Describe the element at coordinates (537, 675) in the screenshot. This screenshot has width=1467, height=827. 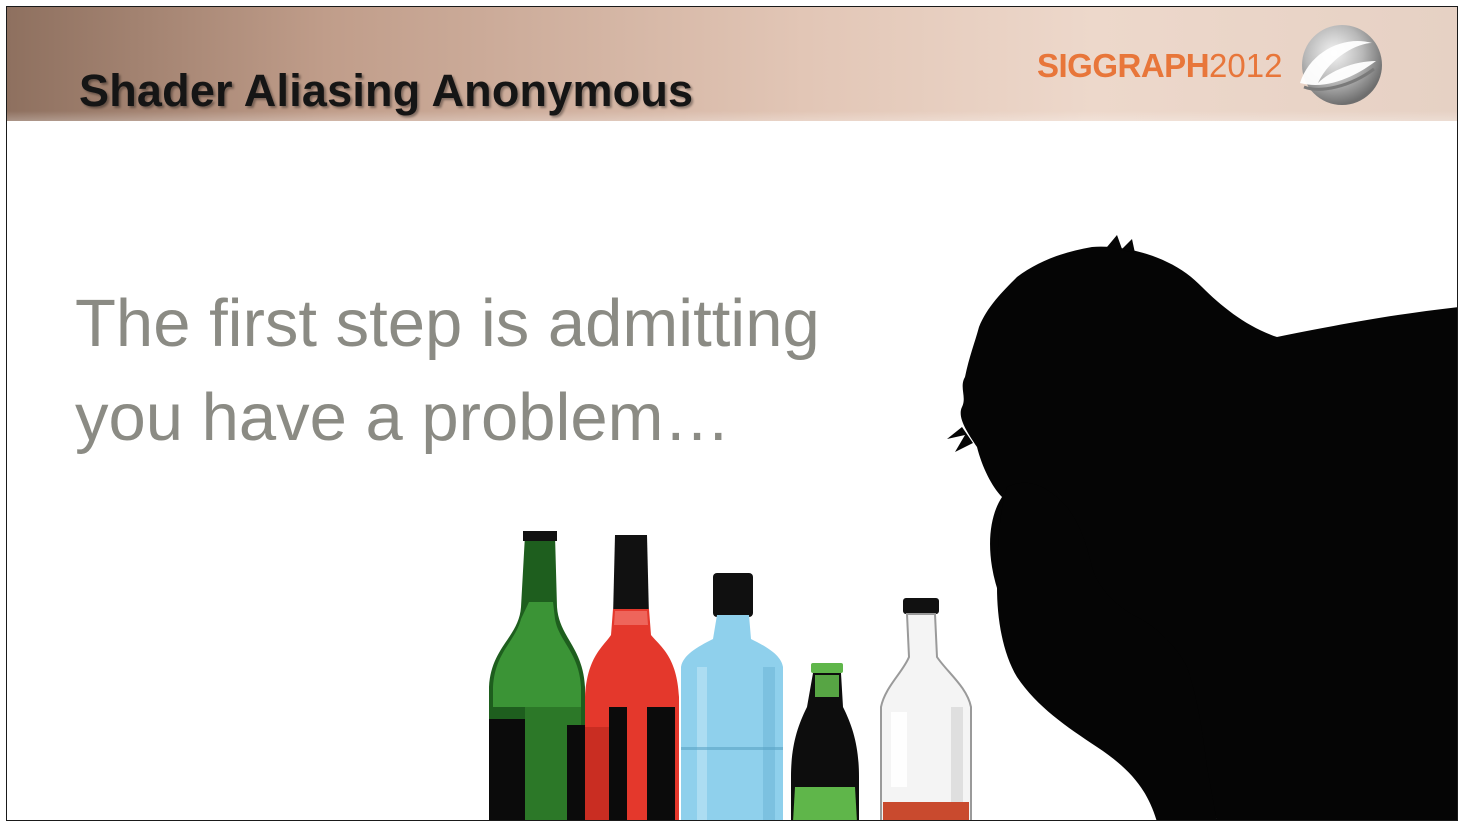
I see `green-wine-bottle` at that location.